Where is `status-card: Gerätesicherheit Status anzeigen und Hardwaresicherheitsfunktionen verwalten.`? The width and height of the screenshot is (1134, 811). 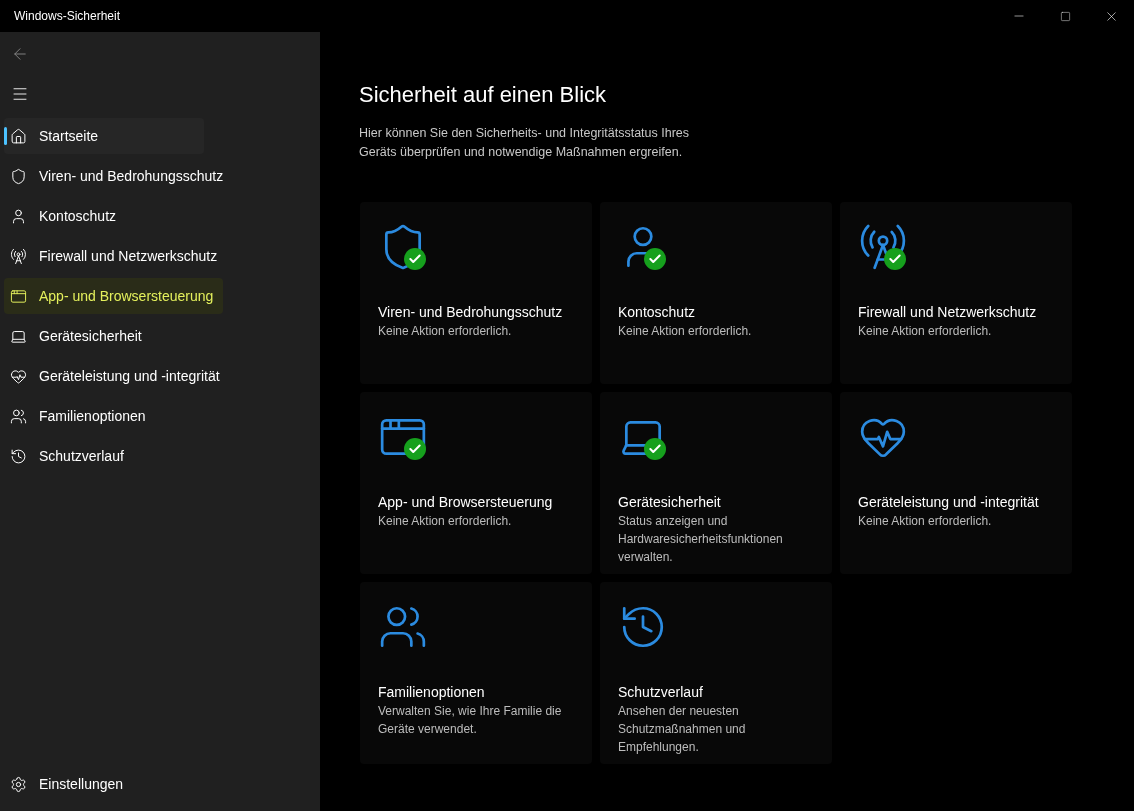
status-card: Gerätesicherheit Status anzeigen und Hardwaresicherheitsfunktionen verwalten. is located at coordinates (716, 483).